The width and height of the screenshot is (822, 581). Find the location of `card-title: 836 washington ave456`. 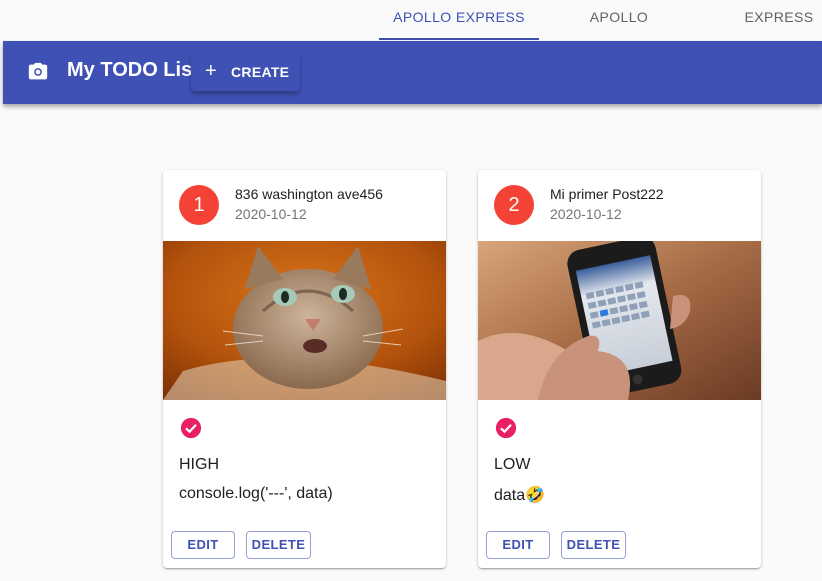

card-title: 836 washington ave456 is located at coordinates (309, 194).